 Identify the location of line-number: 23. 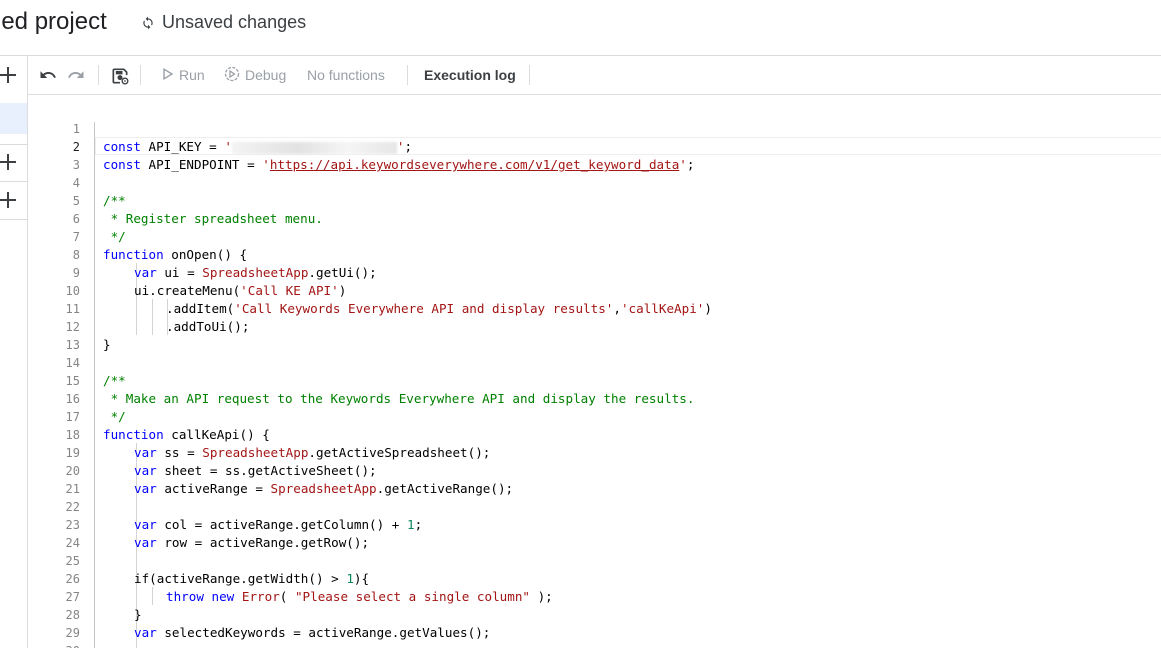
(72, 525).